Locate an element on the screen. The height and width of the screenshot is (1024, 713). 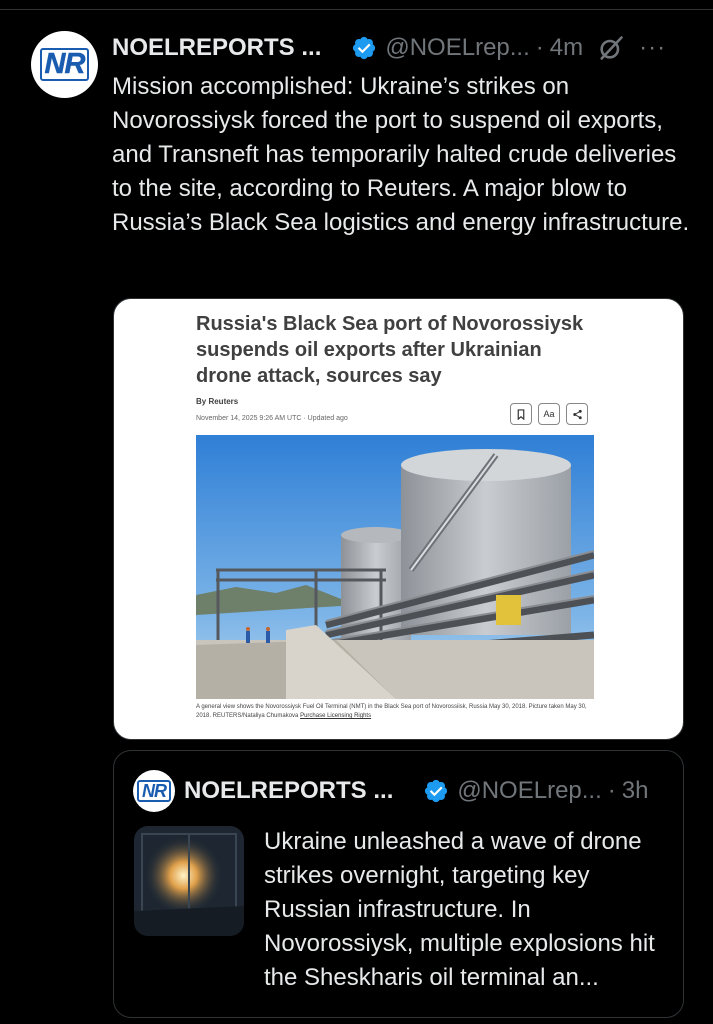
nr-logo: NR is located at coordinates (64, 64).